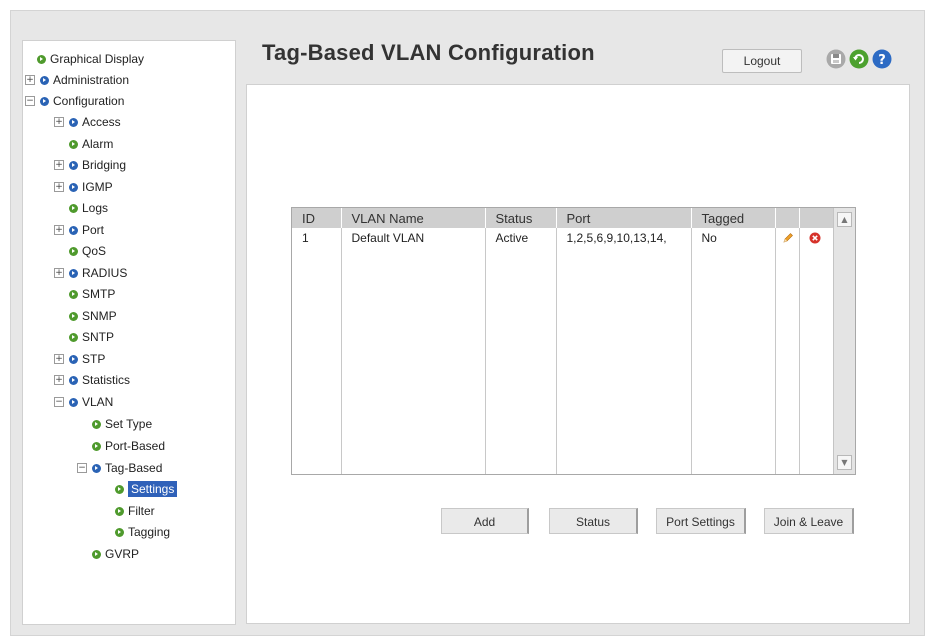 This screenshot has width=929, height=641. I want to click on sidebar-item-stp: + STP, so click(79, 359).